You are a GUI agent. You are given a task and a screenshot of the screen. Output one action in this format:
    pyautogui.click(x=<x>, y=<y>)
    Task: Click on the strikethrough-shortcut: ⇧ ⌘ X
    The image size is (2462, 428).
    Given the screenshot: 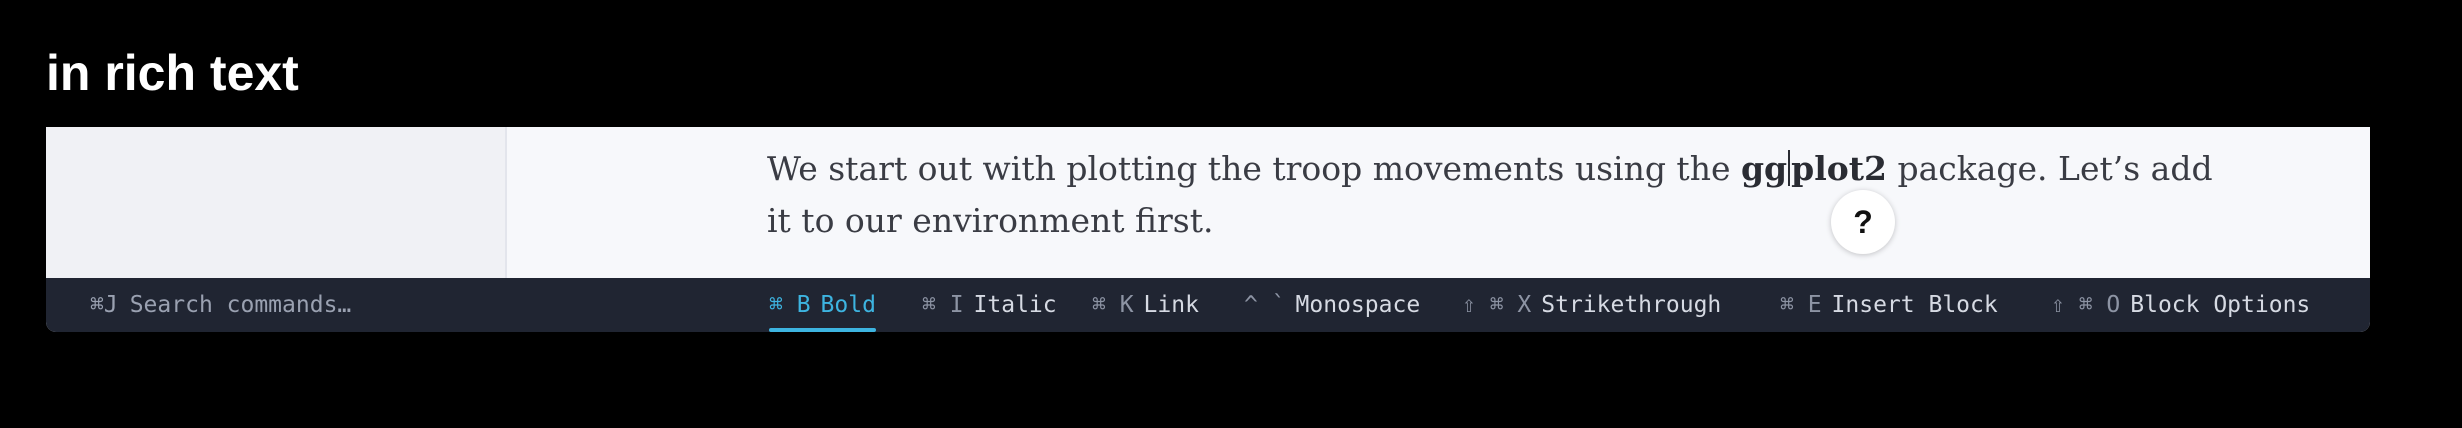 What is the action you would take?
    pyautogui.click(x=1497, y=305)
    